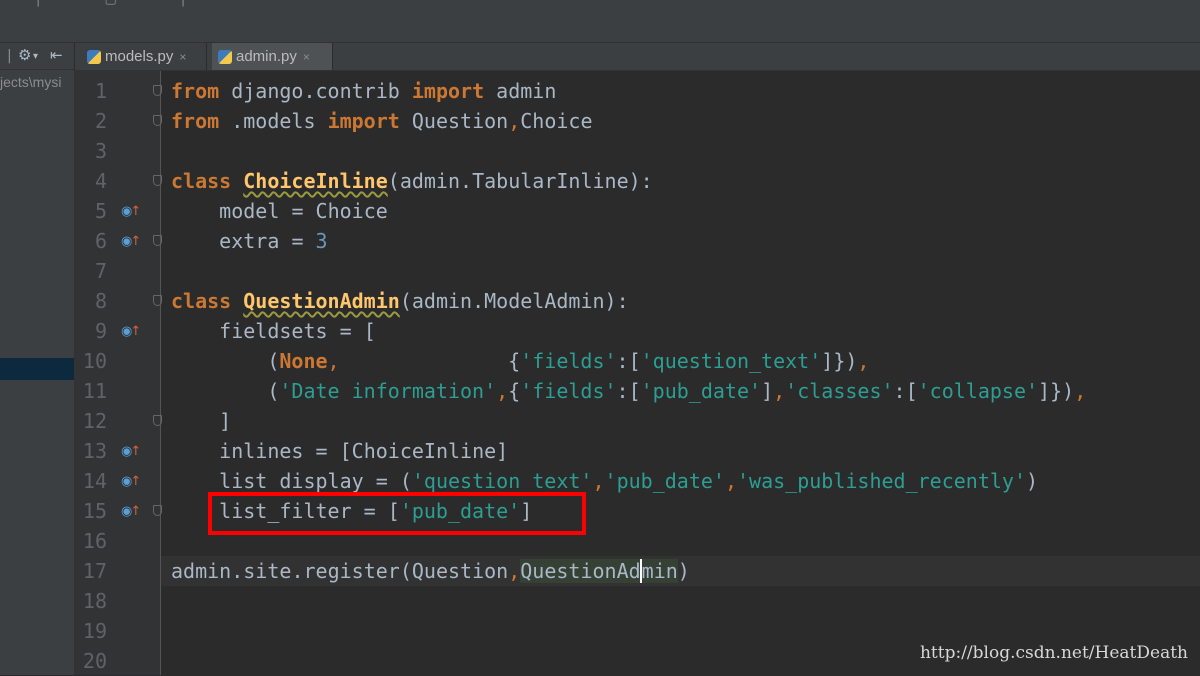 This screenshot has width=1200, height=676. What do you see at coordinates (600, 21) in the screenshot?
I see `title-bar: | ▢ |` at bounding box center [600, 21].